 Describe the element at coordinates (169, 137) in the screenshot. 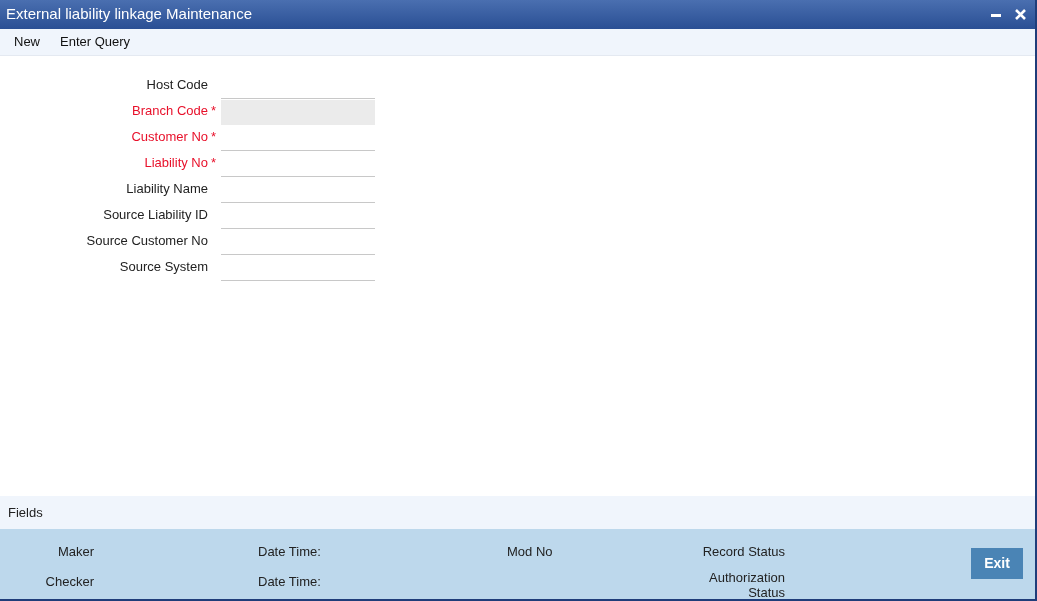

I see `field-label: Customer No` at that location.